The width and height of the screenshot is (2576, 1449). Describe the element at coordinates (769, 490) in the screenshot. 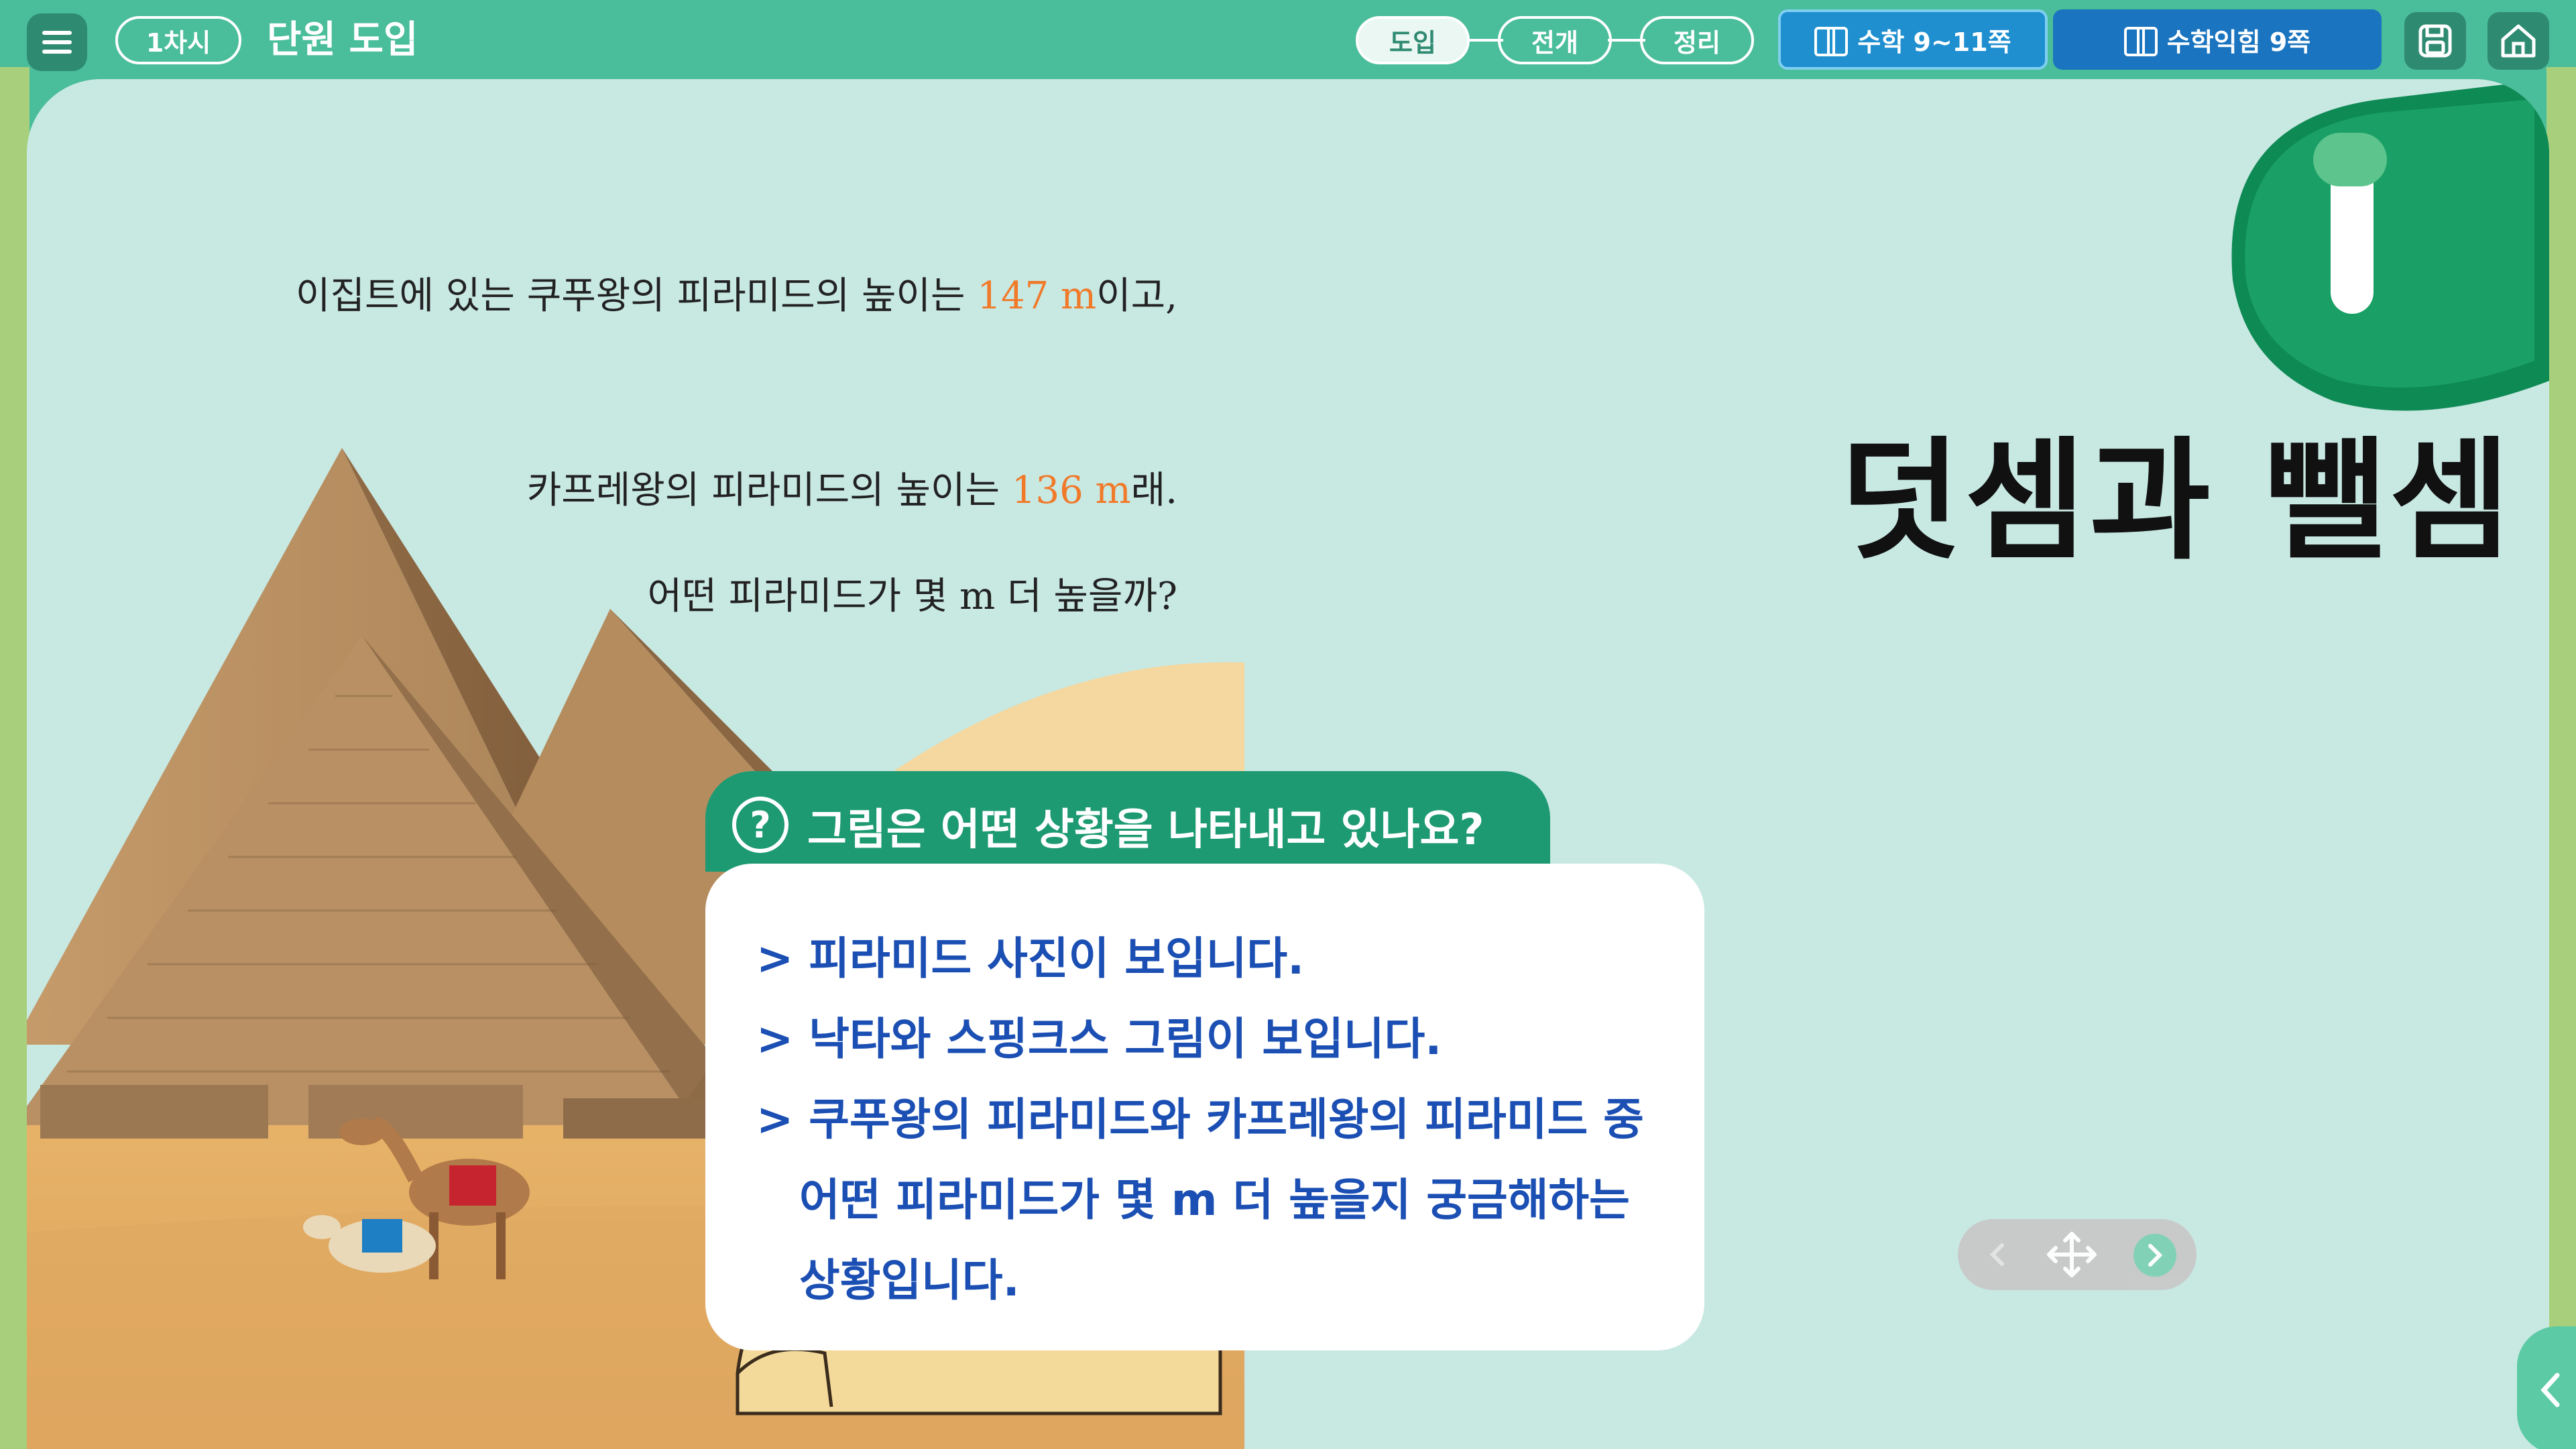

I see `question-line-2-pre: 카프레왕의 피라미드의 높이는` at that location.